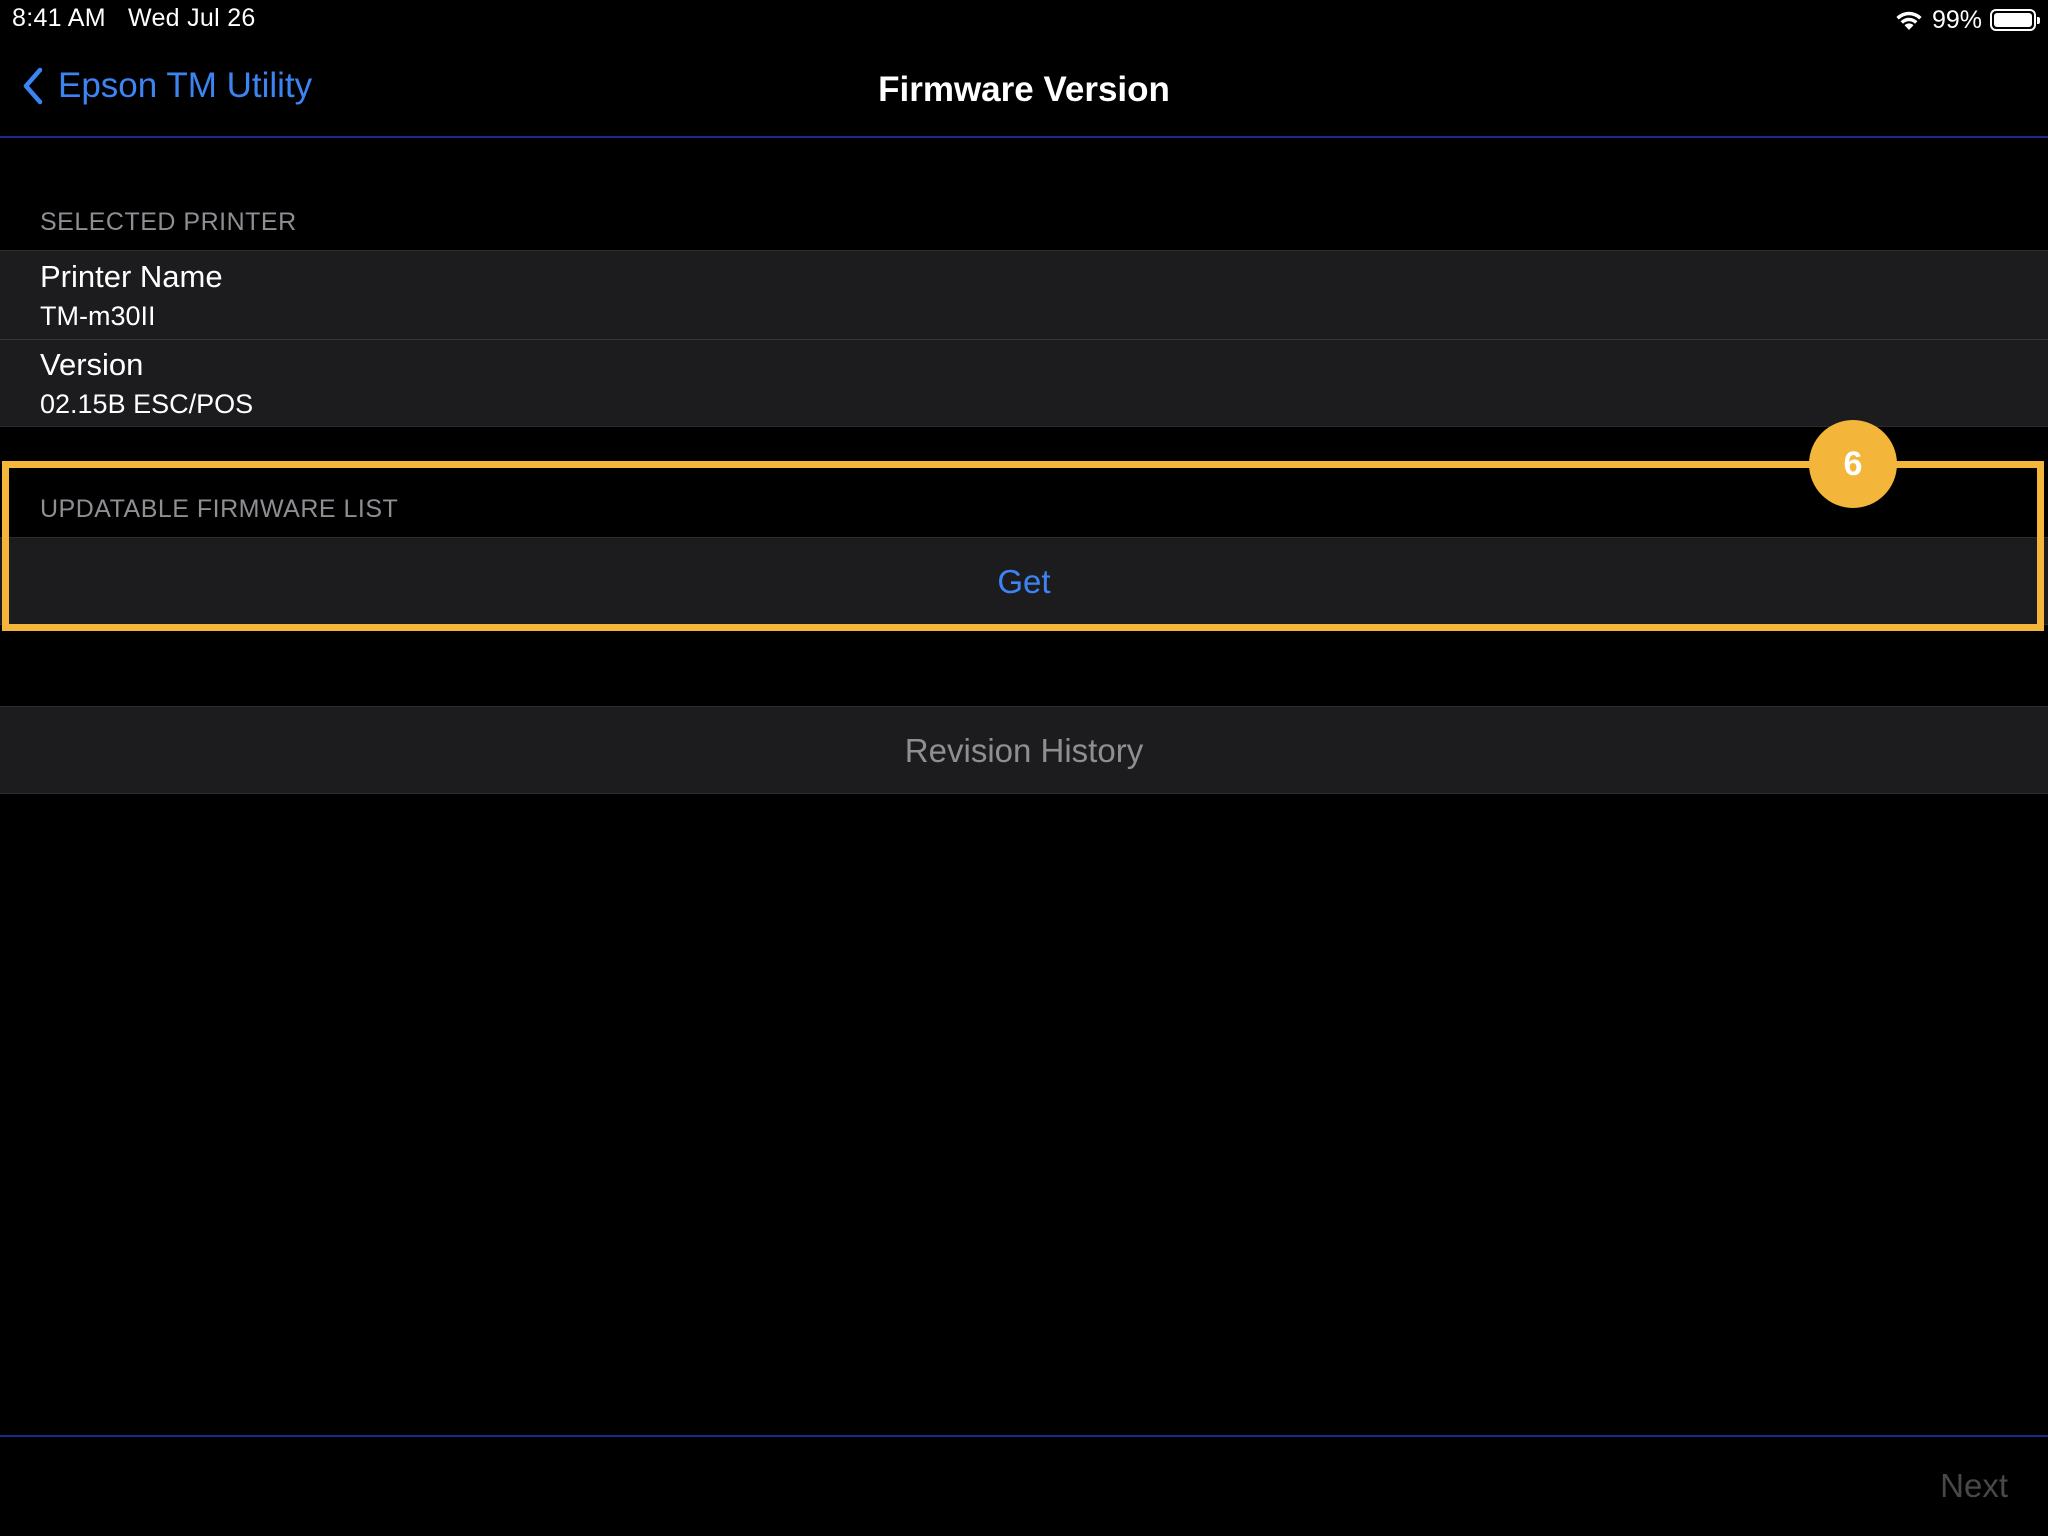 Image resolution: width=2048 pixels, height=1536 pixels. I want to click on updatable-firmware-group: Get, so click(1024, 581).